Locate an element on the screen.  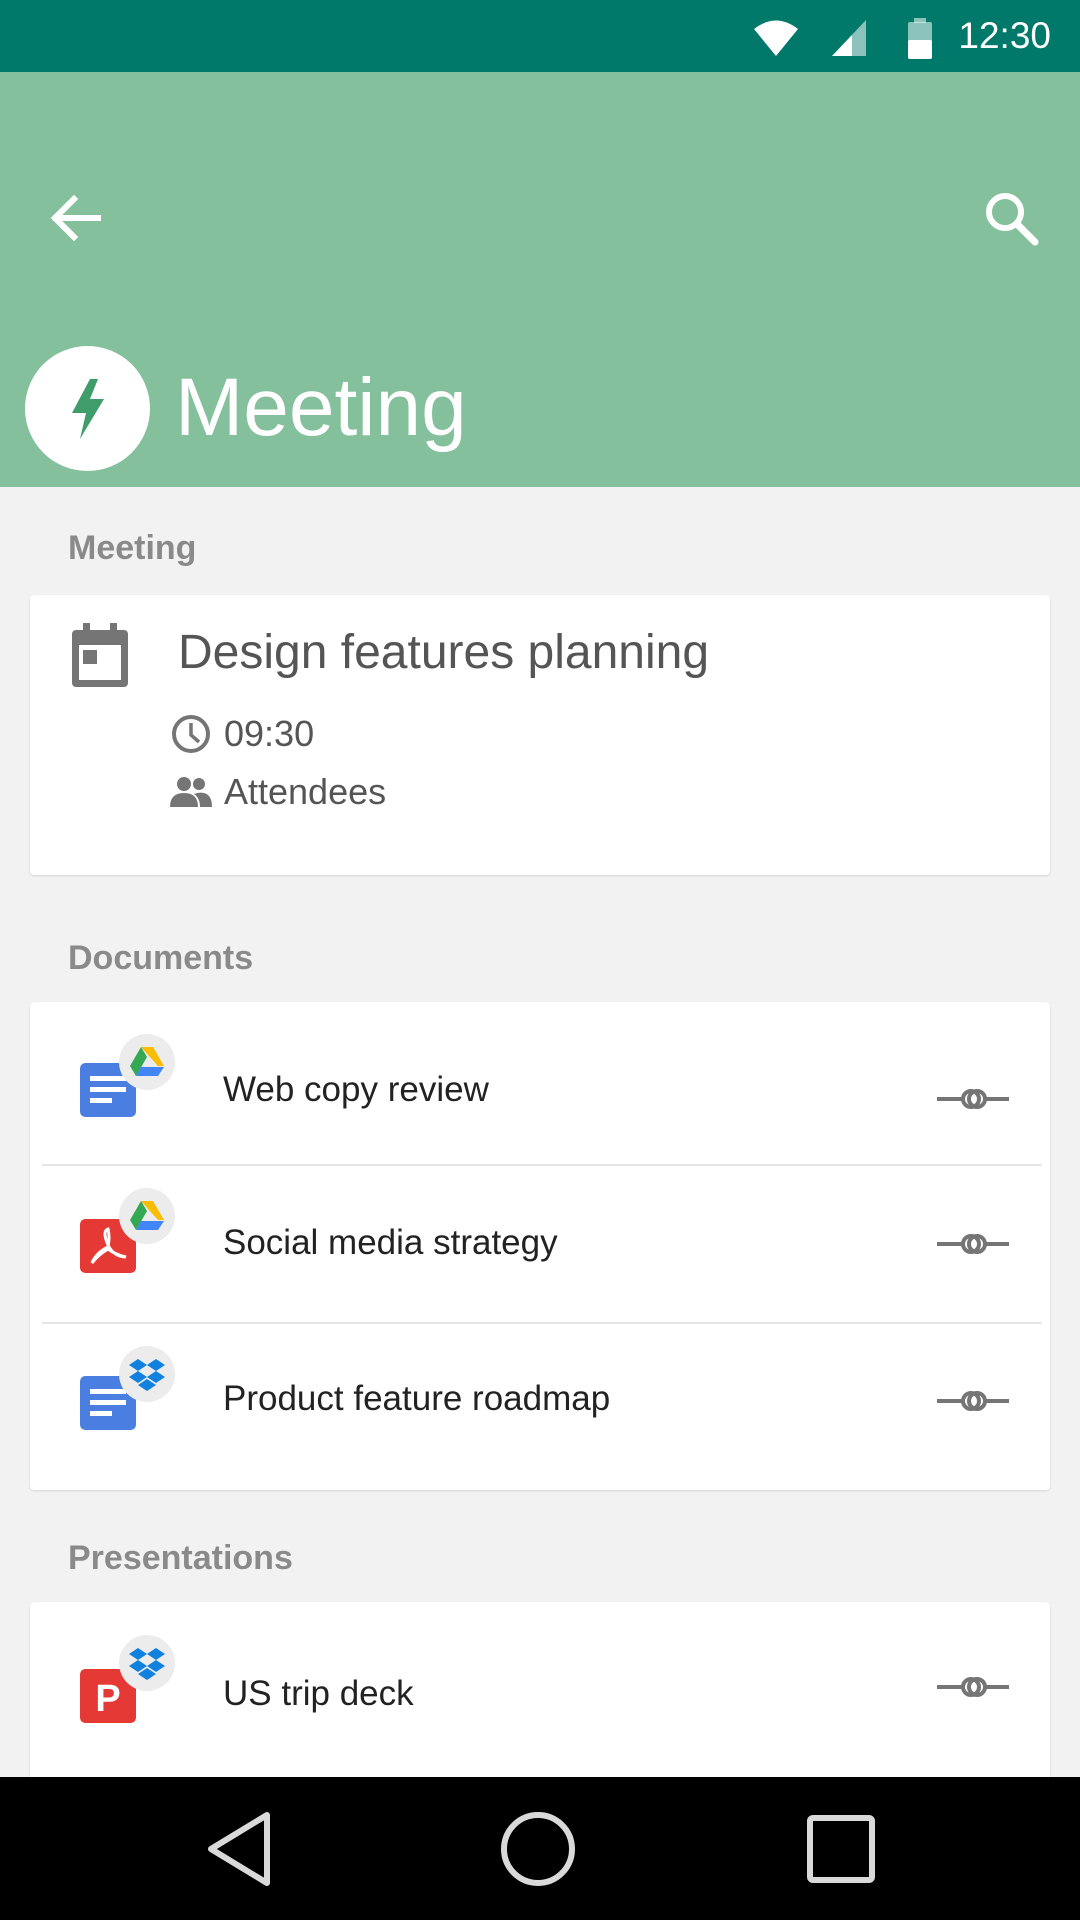
people-icon is located at coordinates (191, 792).